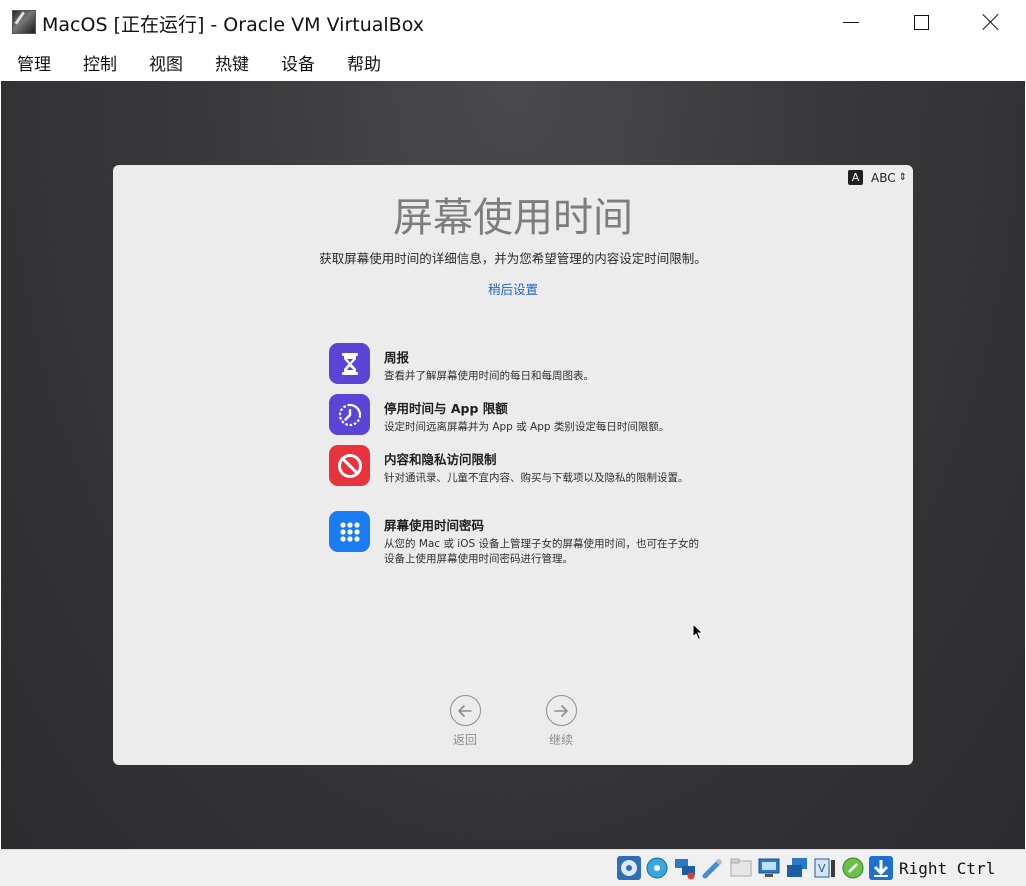 The height and width of the screenshot is (886, 1026). I want to click on display-icon, so click(769, 868).